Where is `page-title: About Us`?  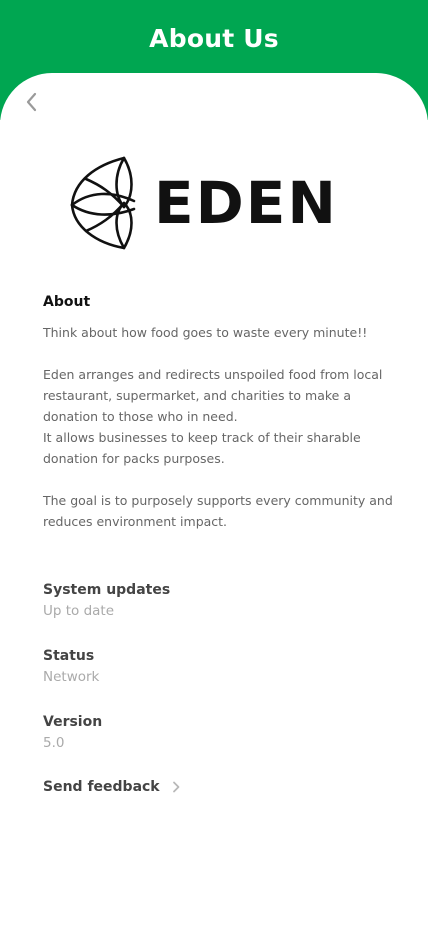 page-title: About Us is located at coordinates (214, 38).